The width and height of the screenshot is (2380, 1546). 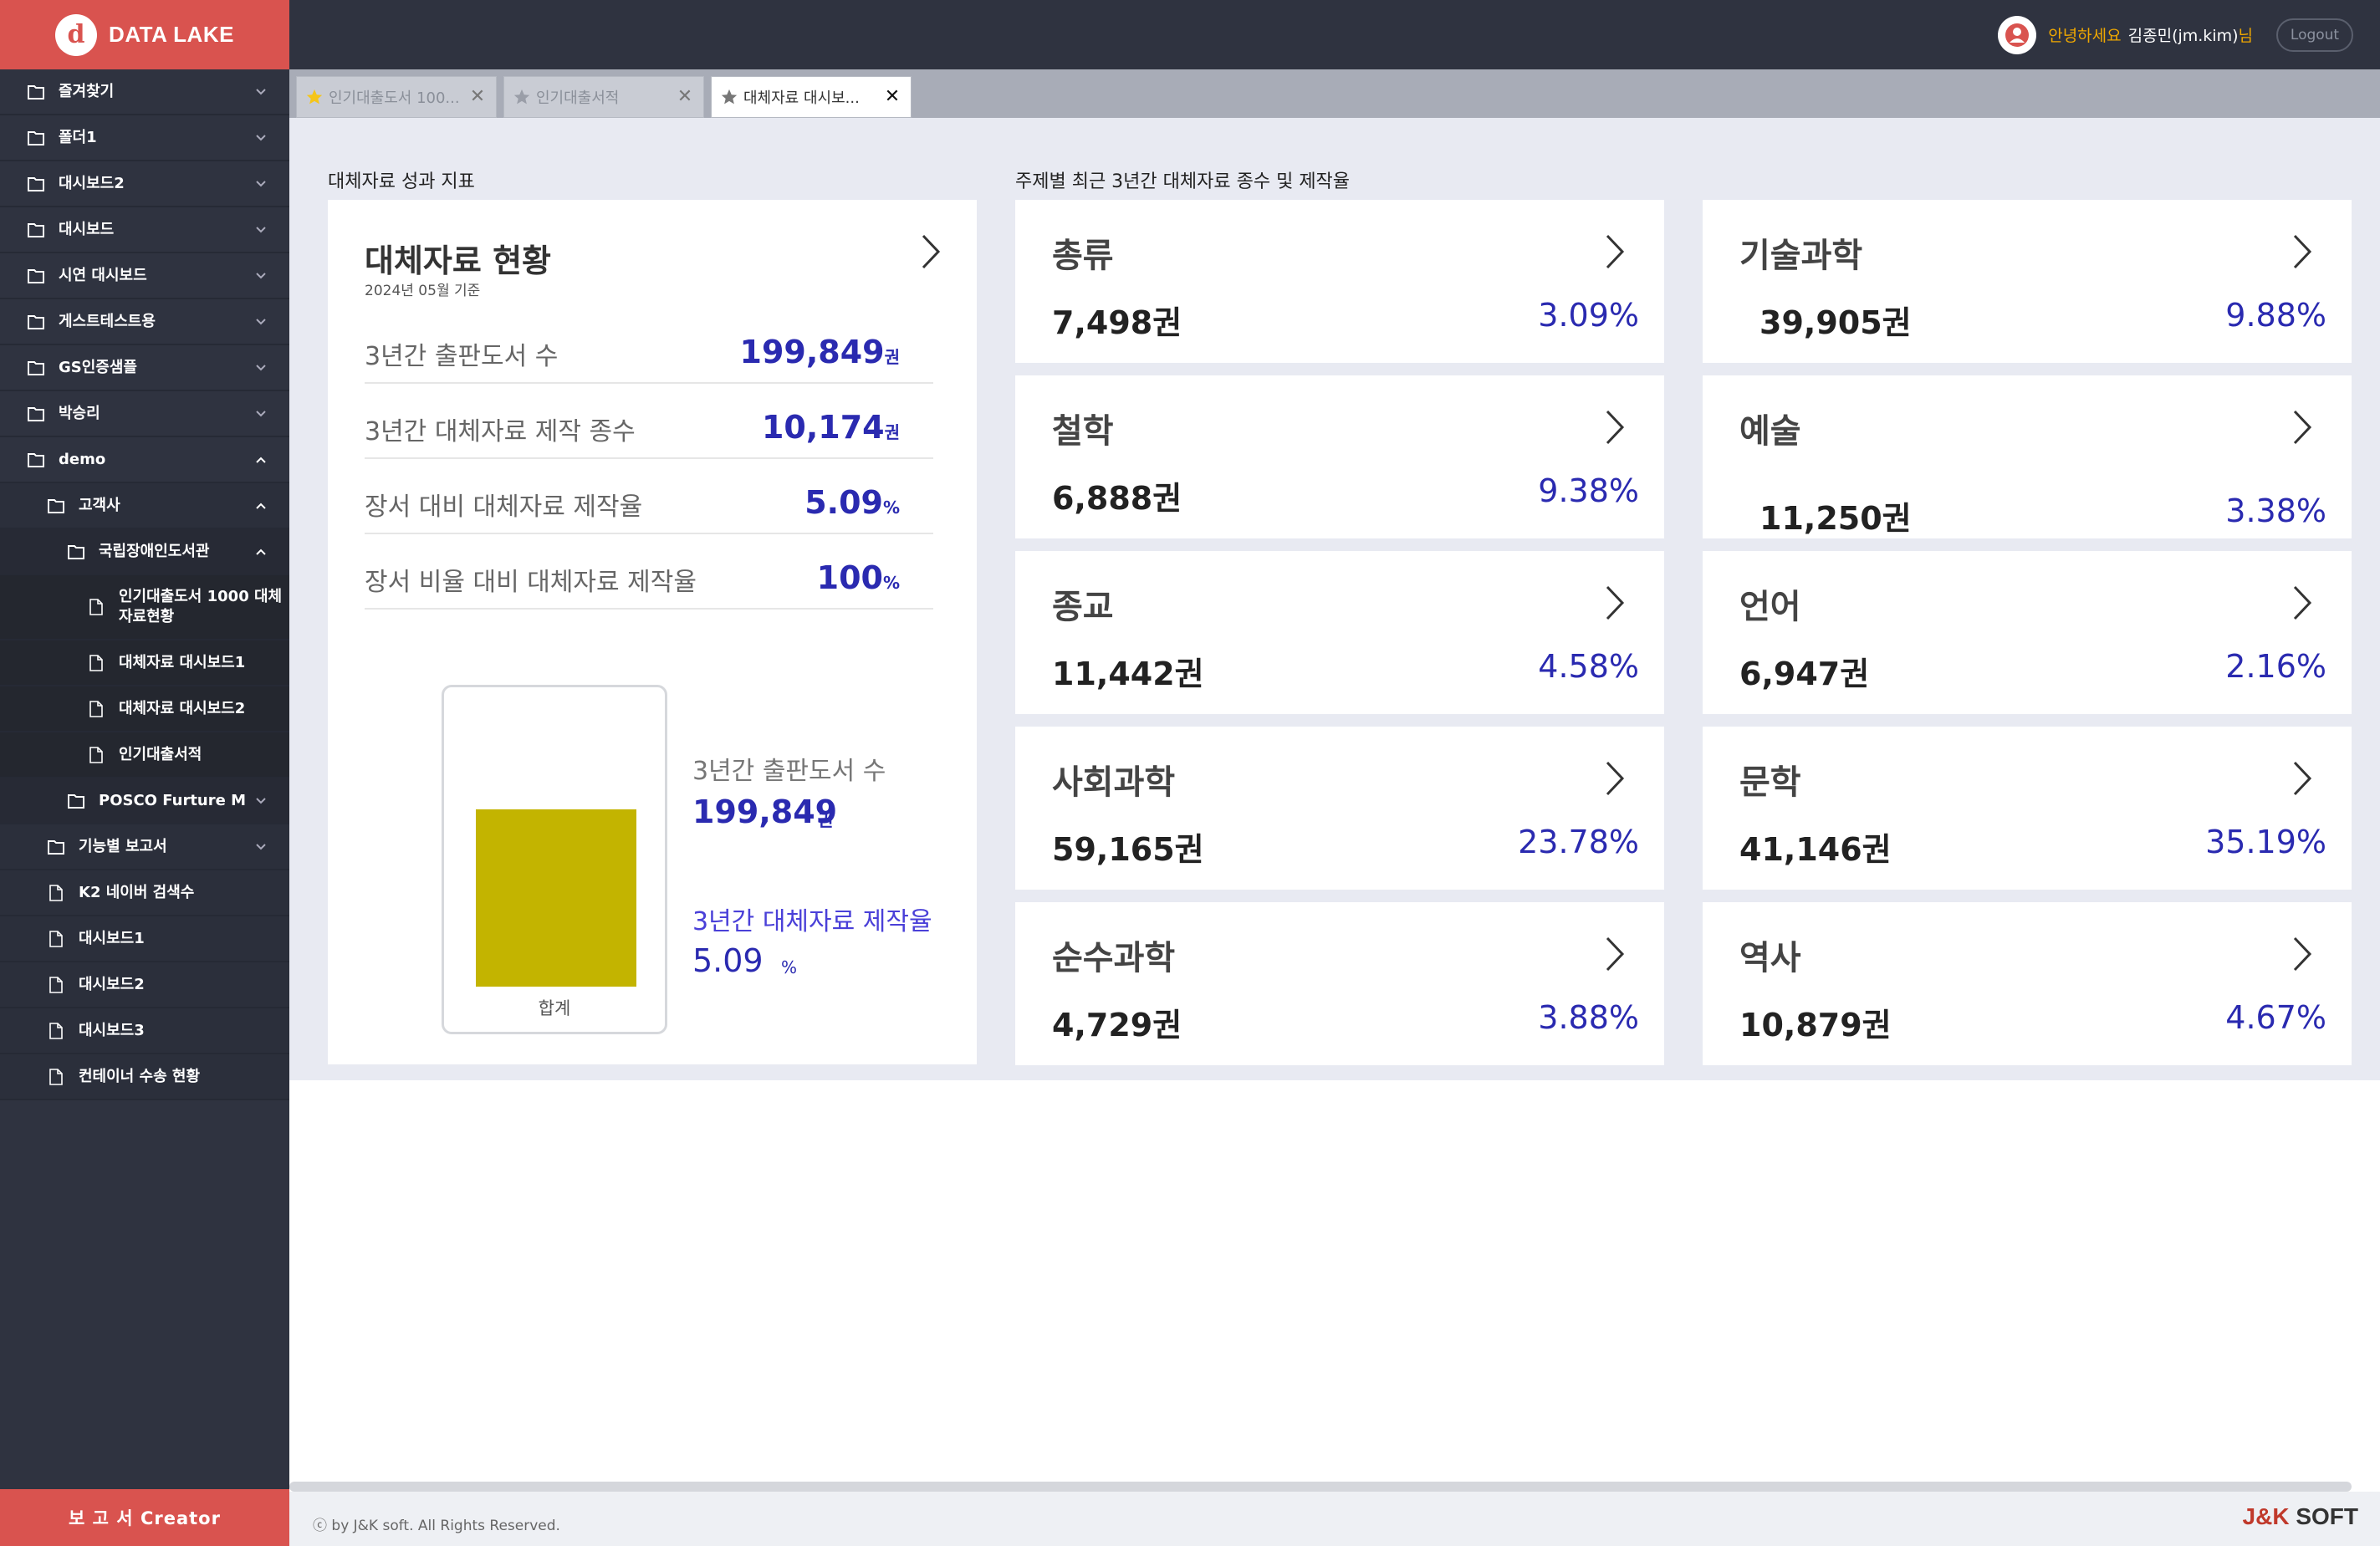 What do you see at coordinates (1339, 632) in the screenshot?
I see `subject-card: 종교 11,442권 4.58%` at bounding box center [1339, 632].